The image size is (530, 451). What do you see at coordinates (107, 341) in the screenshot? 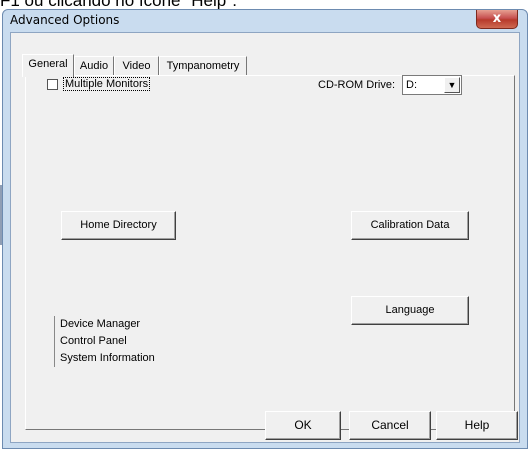
I see `control-panel-link: Control Panel` at bounding box center [107, 341].